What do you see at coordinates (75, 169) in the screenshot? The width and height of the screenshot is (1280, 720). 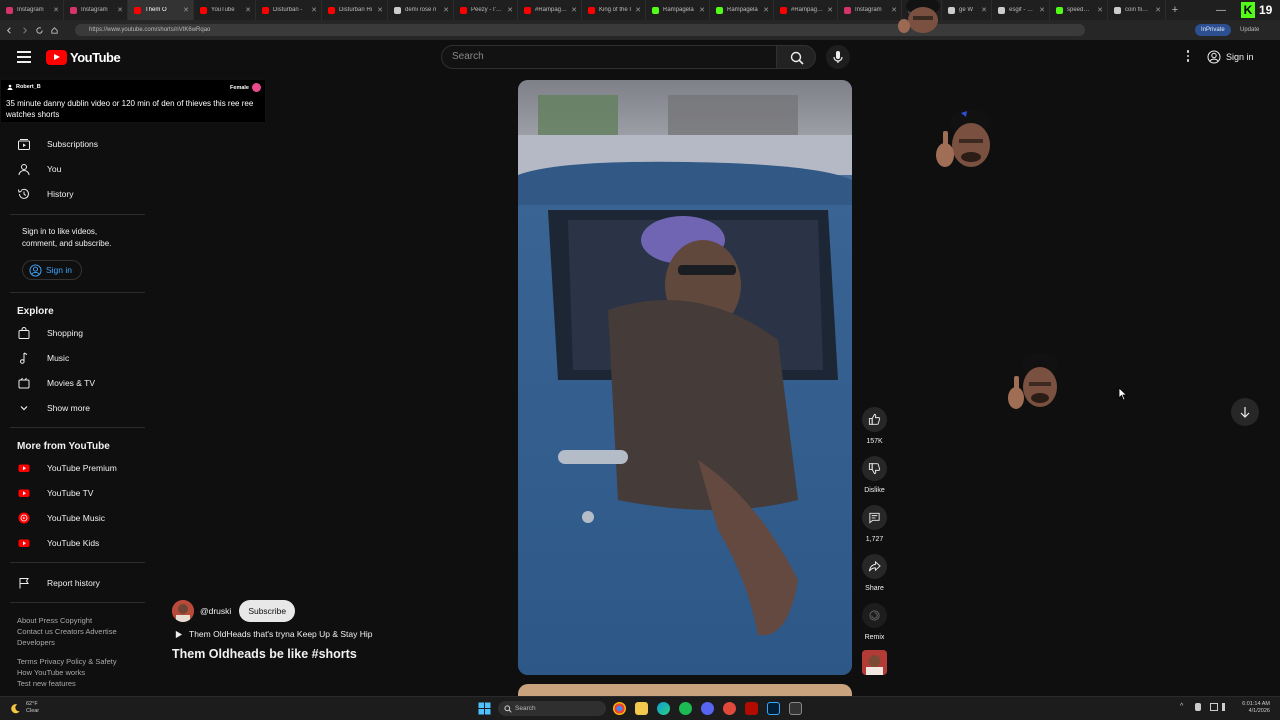 I see `sidebar-item-you: You` at bounding box center [75, 169].